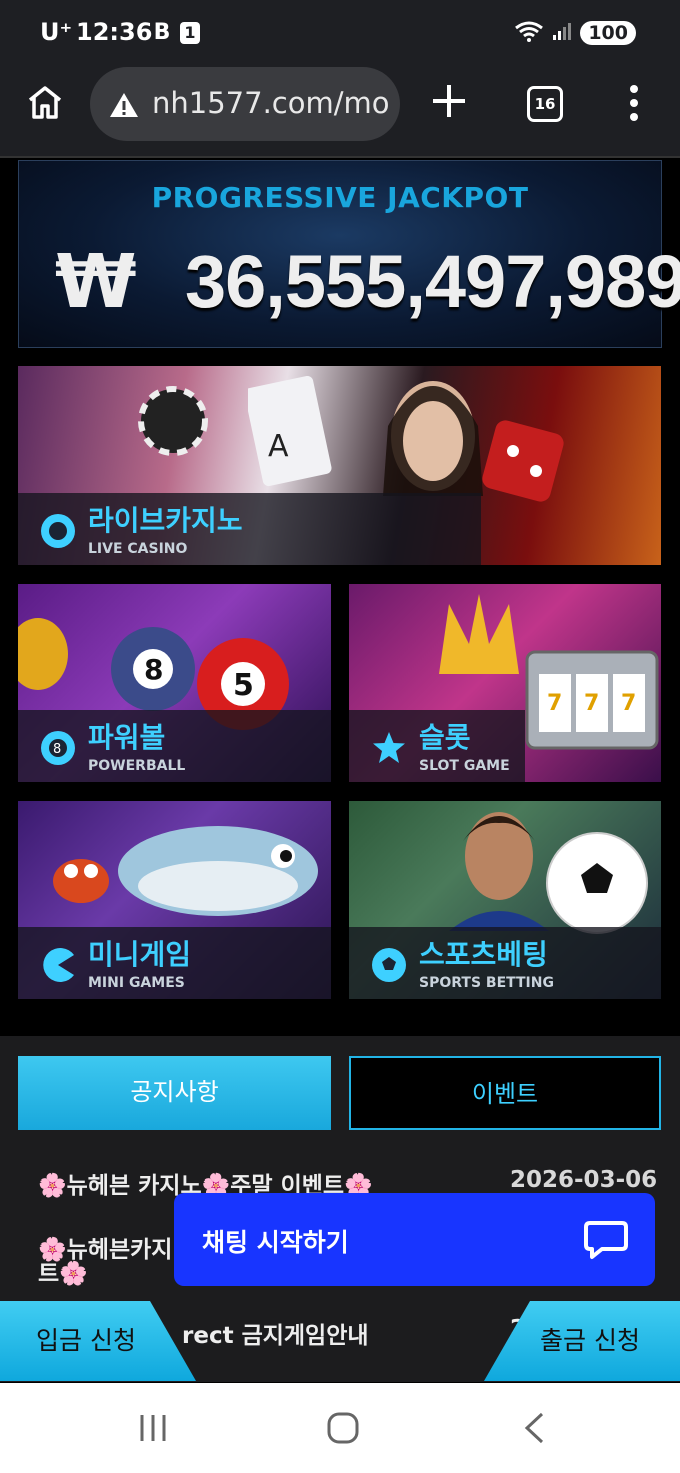 Image resolution: width=680 pixels, height=1473 pixels. I want to click on wifi-icon, so click(529, 33).